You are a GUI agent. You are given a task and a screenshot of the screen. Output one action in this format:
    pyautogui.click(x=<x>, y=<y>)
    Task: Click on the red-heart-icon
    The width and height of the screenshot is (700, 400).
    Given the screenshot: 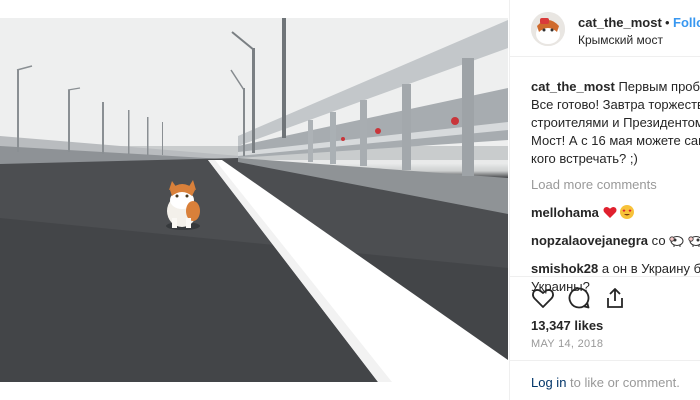 What is the action you would take?
    pyautogui.click(x=610, y=215)
    